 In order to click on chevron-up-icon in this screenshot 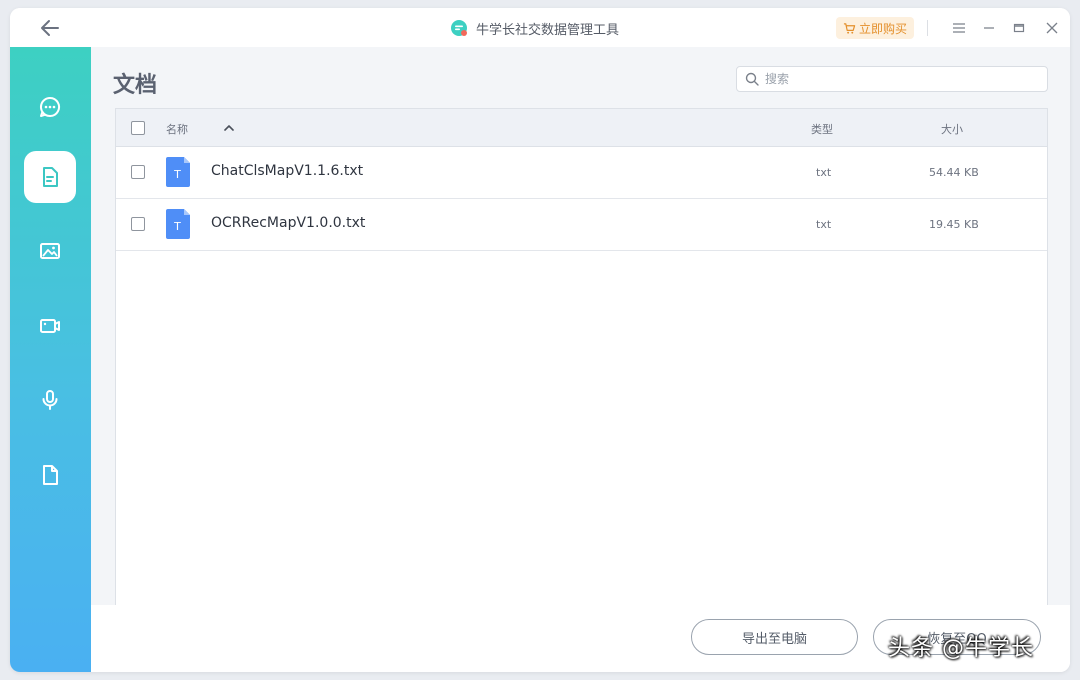, I will do `click(229, 128)`.